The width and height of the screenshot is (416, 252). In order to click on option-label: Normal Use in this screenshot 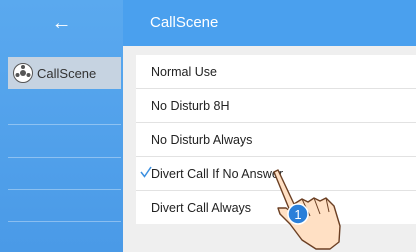, I will do `click(184, 71)`.